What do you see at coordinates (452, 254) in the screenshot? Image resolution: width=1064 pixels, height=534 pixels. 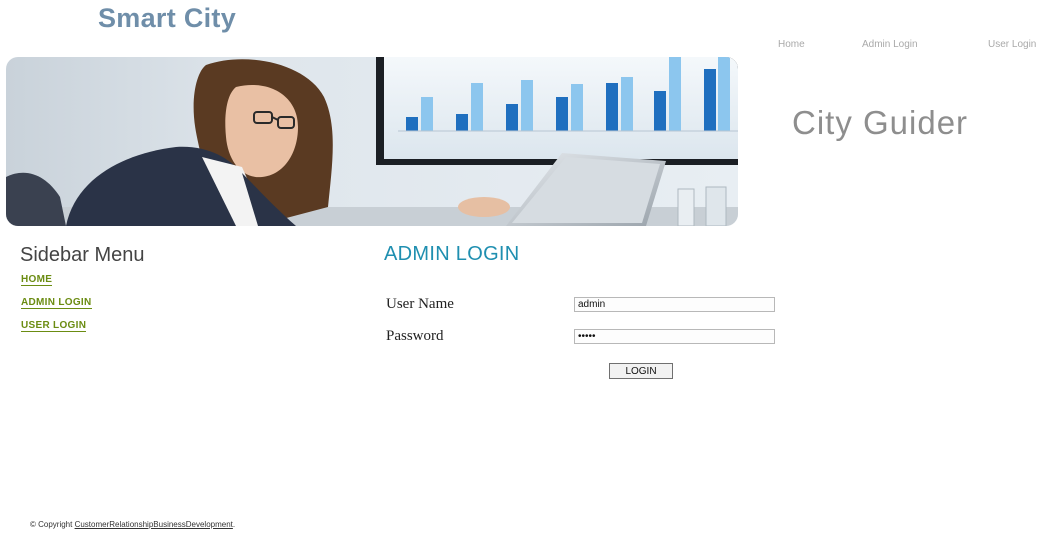 I see `page-title: ADMIN LOGIN` at bounding box center [452, 254].